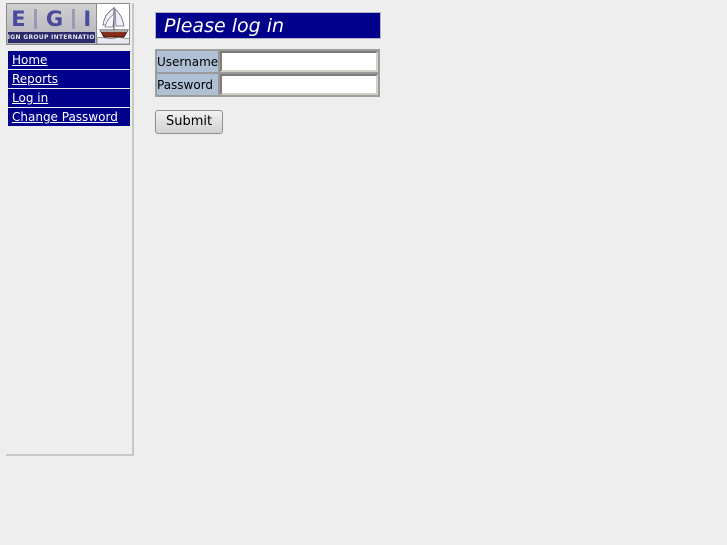 The image size is (727, 545). I want to click on table-row: Username, so click(268, 61).